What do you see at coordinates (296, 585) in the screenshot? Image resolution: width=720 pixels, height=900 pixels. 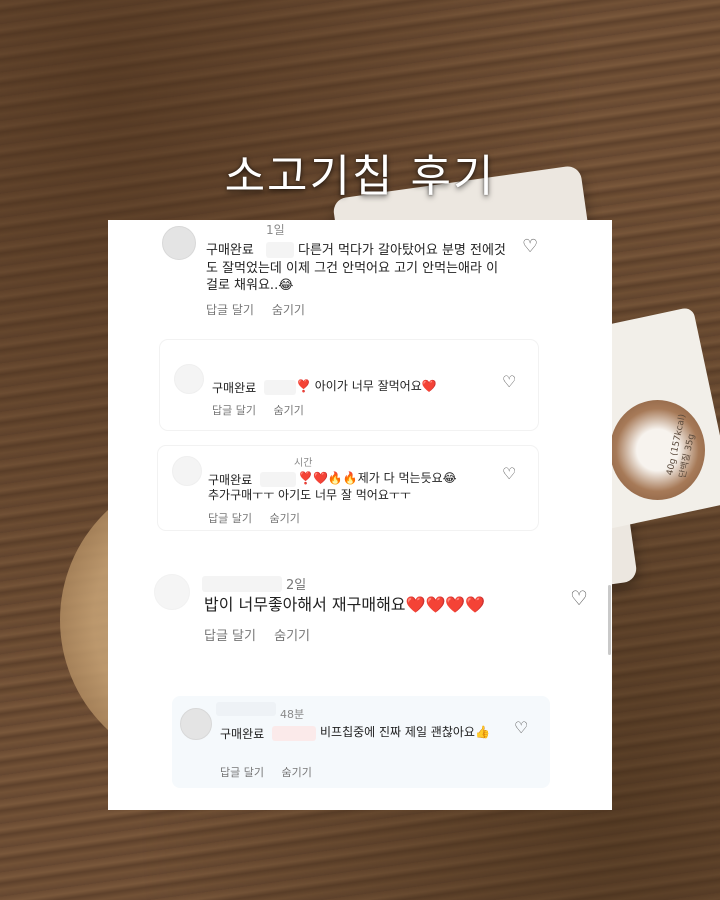 I see `comment-time: 2일` at bounding box center [296, 585].